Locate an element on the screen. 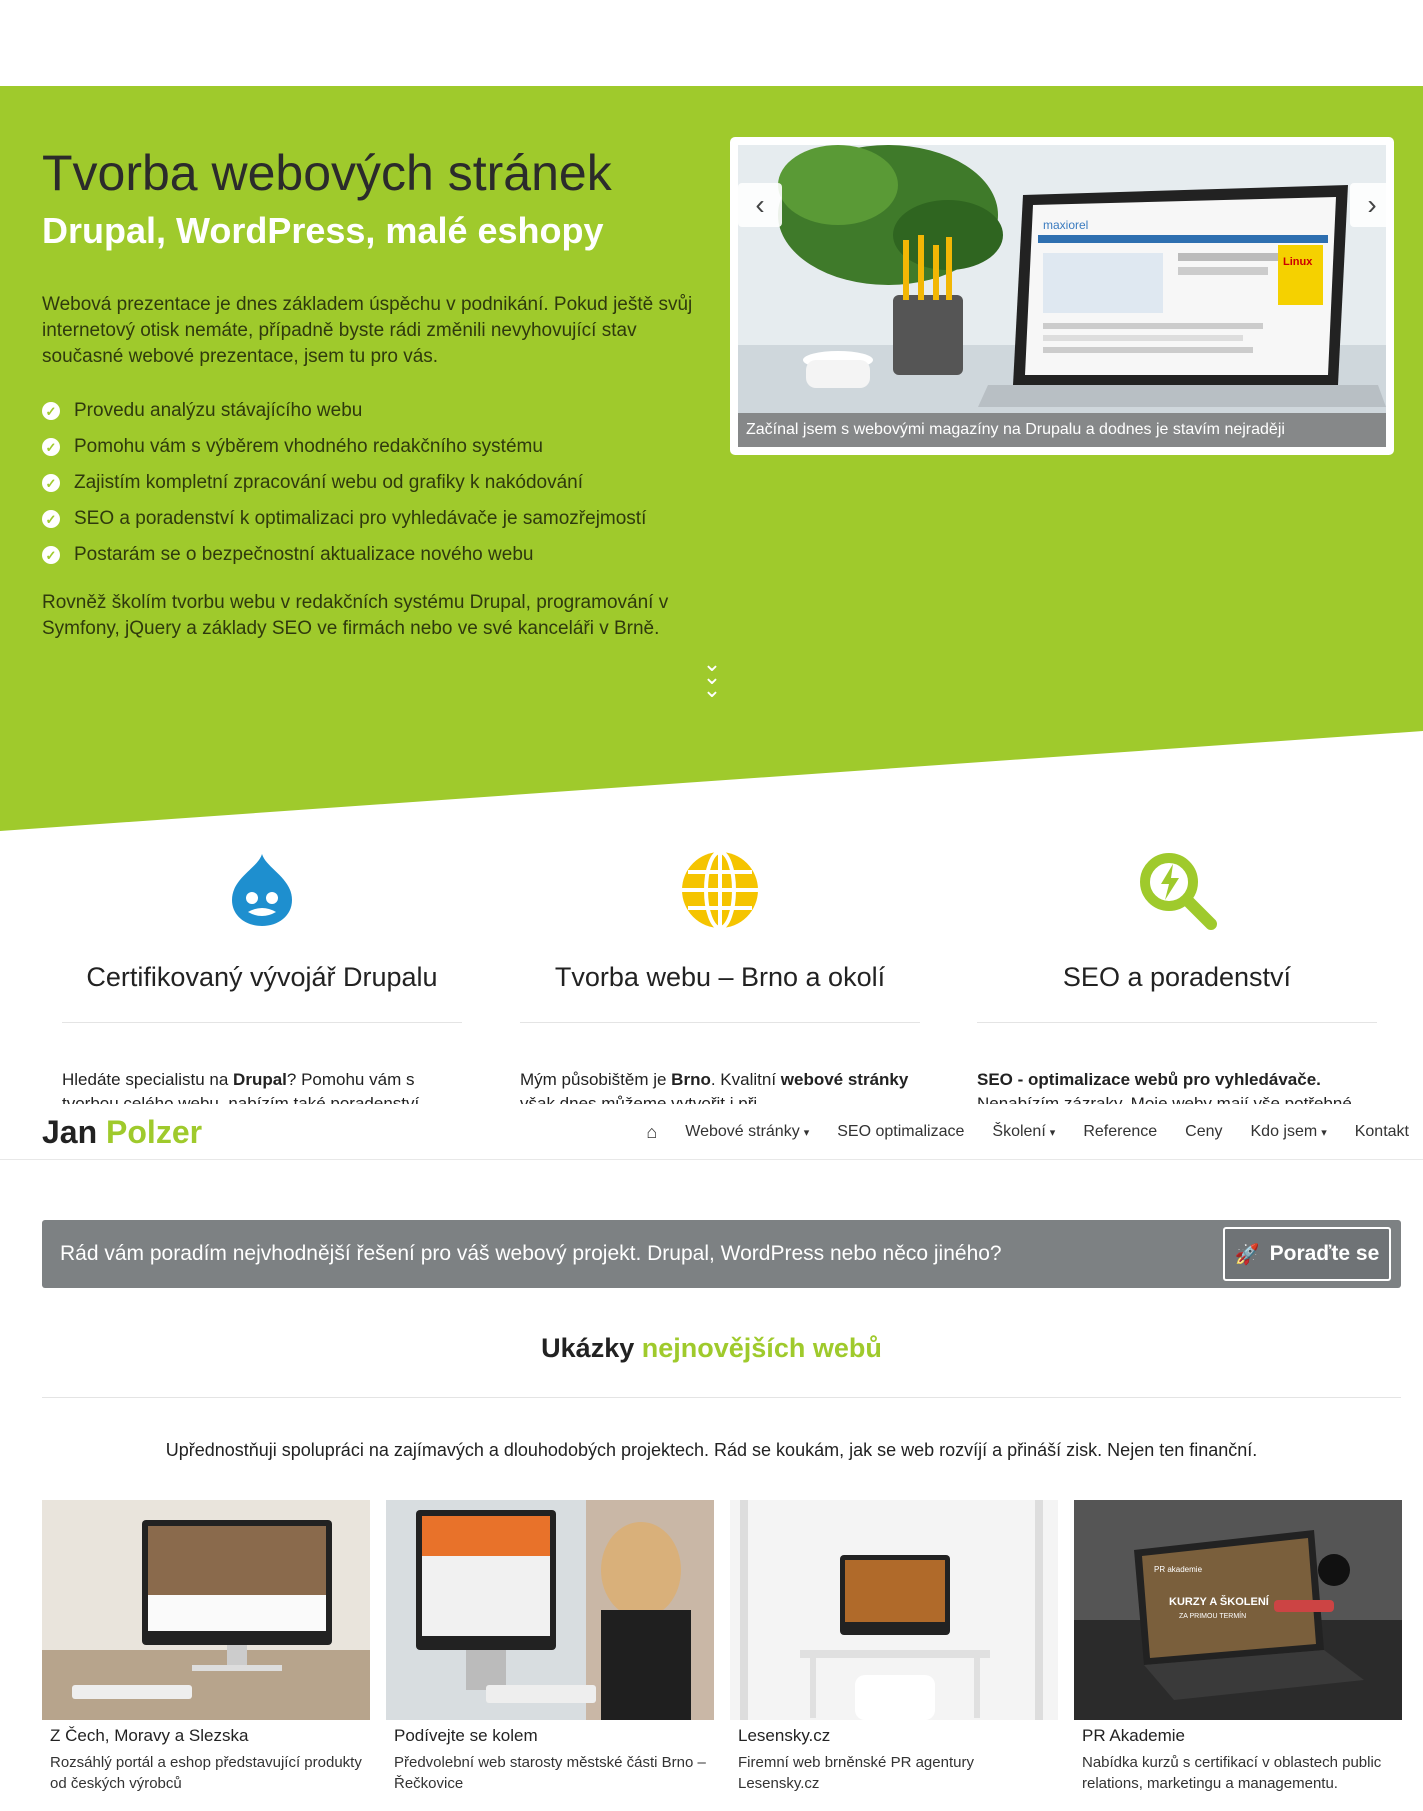 The width and height of the screenshot is (1423, 1811). nav-label: Kontakt is located at coordinates (1381, 1131).